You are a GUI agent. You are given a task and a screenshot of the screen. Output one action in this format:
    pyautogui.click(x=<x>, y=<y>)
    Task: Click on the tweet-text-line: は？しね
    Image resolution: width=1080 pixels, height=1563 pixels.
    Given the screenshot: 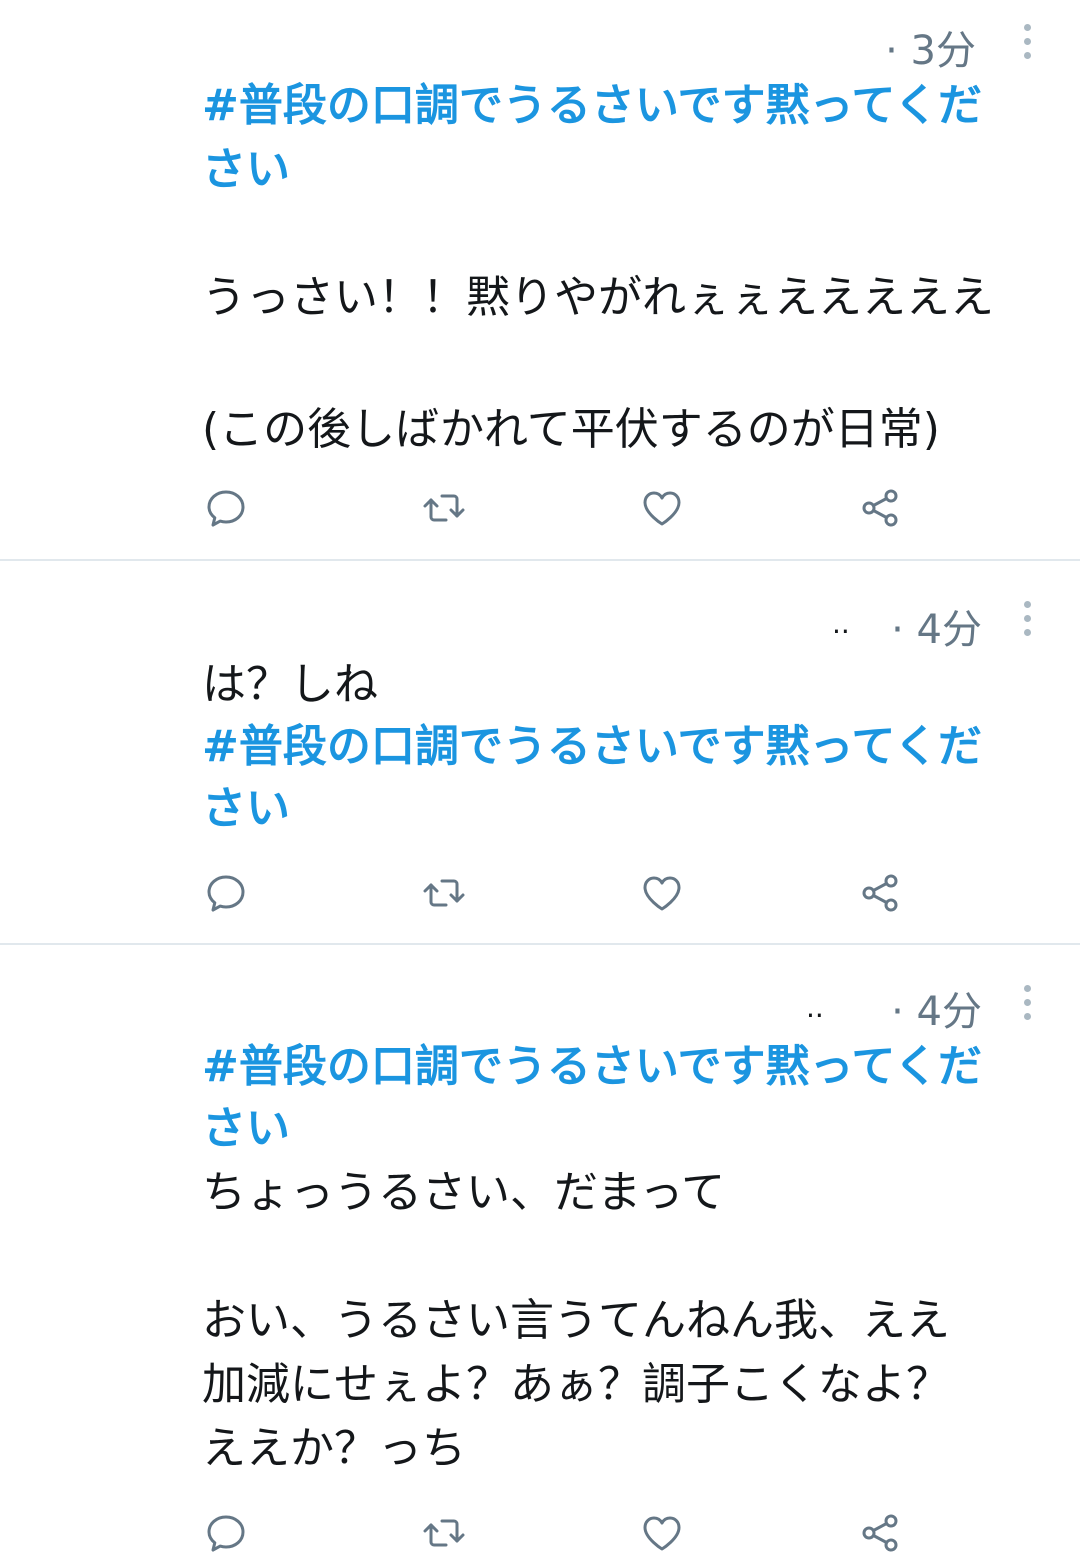 What is the action you would take?
    pyautogui.click(x=290, y=684)
    